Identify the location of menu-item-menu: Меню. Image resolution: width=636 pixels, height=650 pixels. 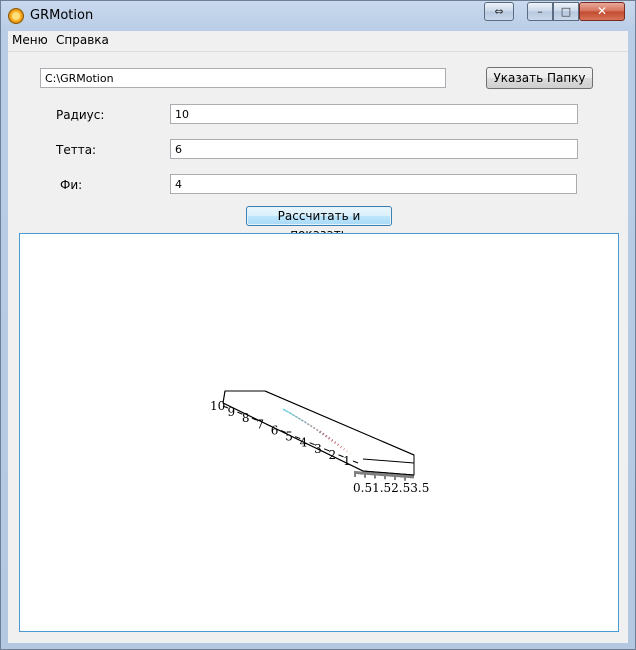
(30, 40).